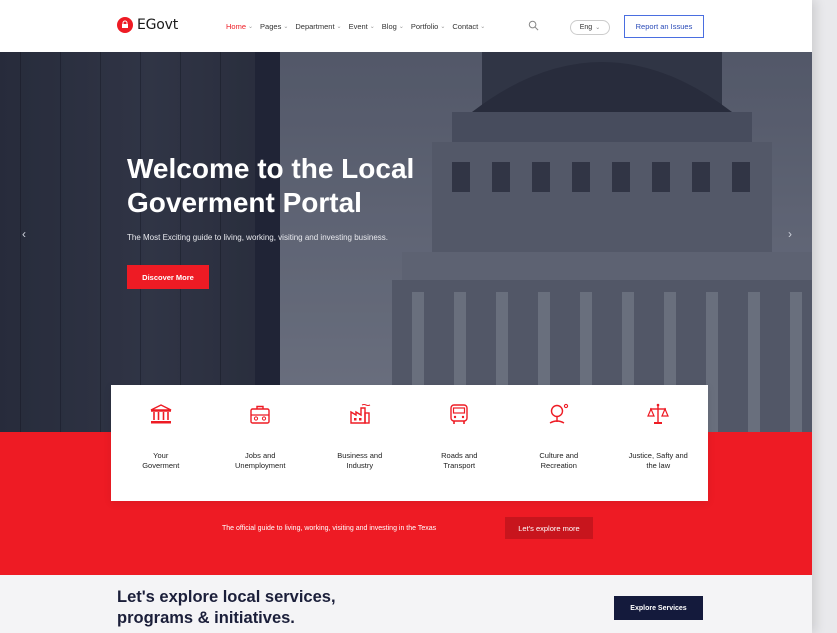 The width and height of the screenshot is (837, 633). I want to click on hero-title: Welcome to the Local Goverment Portal, so click(297, 186).